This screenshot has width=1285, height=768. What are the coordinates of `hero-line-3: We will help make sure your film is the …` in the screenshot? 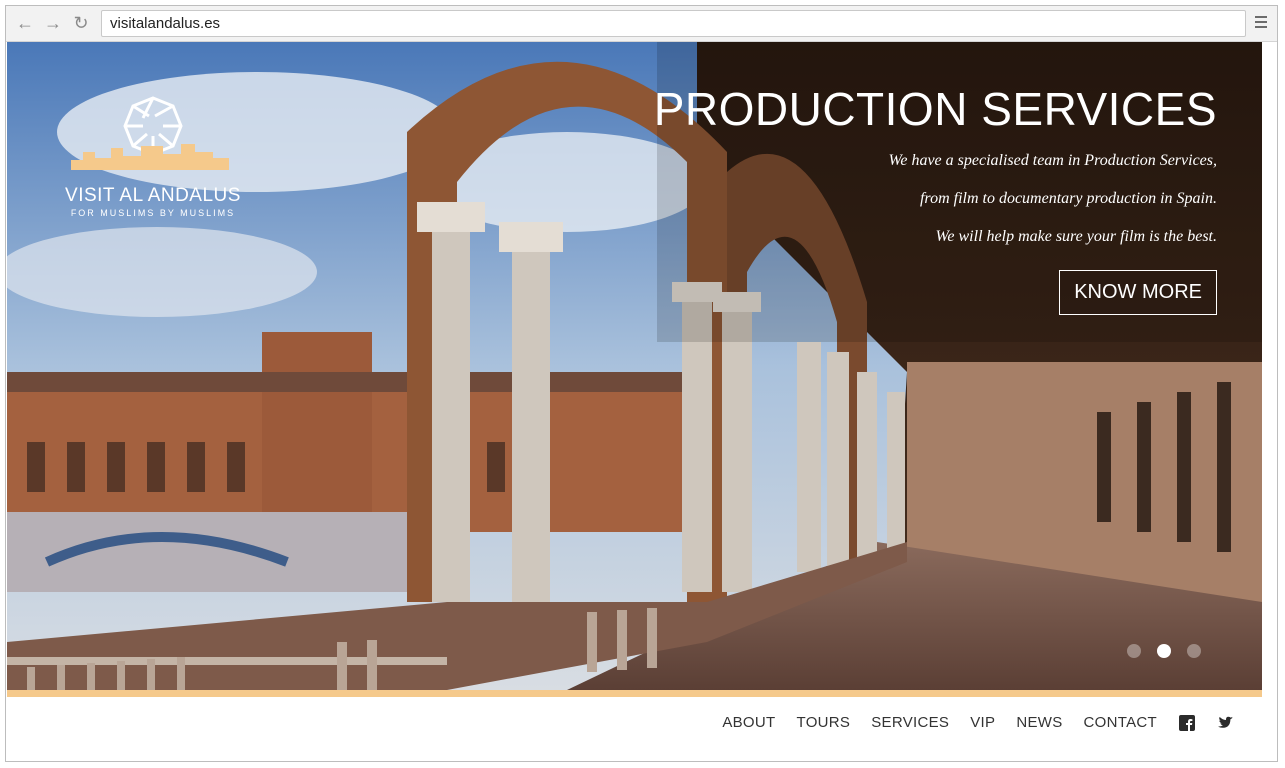 It's located at (1076, 236).